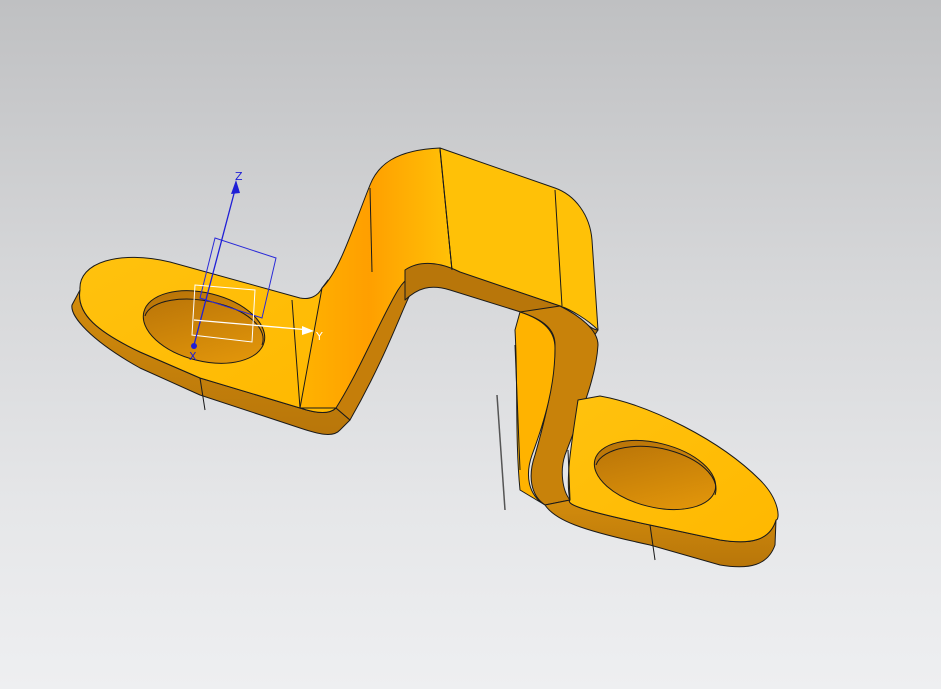 The width and height of the screenshot is (941, 689). I want to click on origin-point, so click(194, 346).